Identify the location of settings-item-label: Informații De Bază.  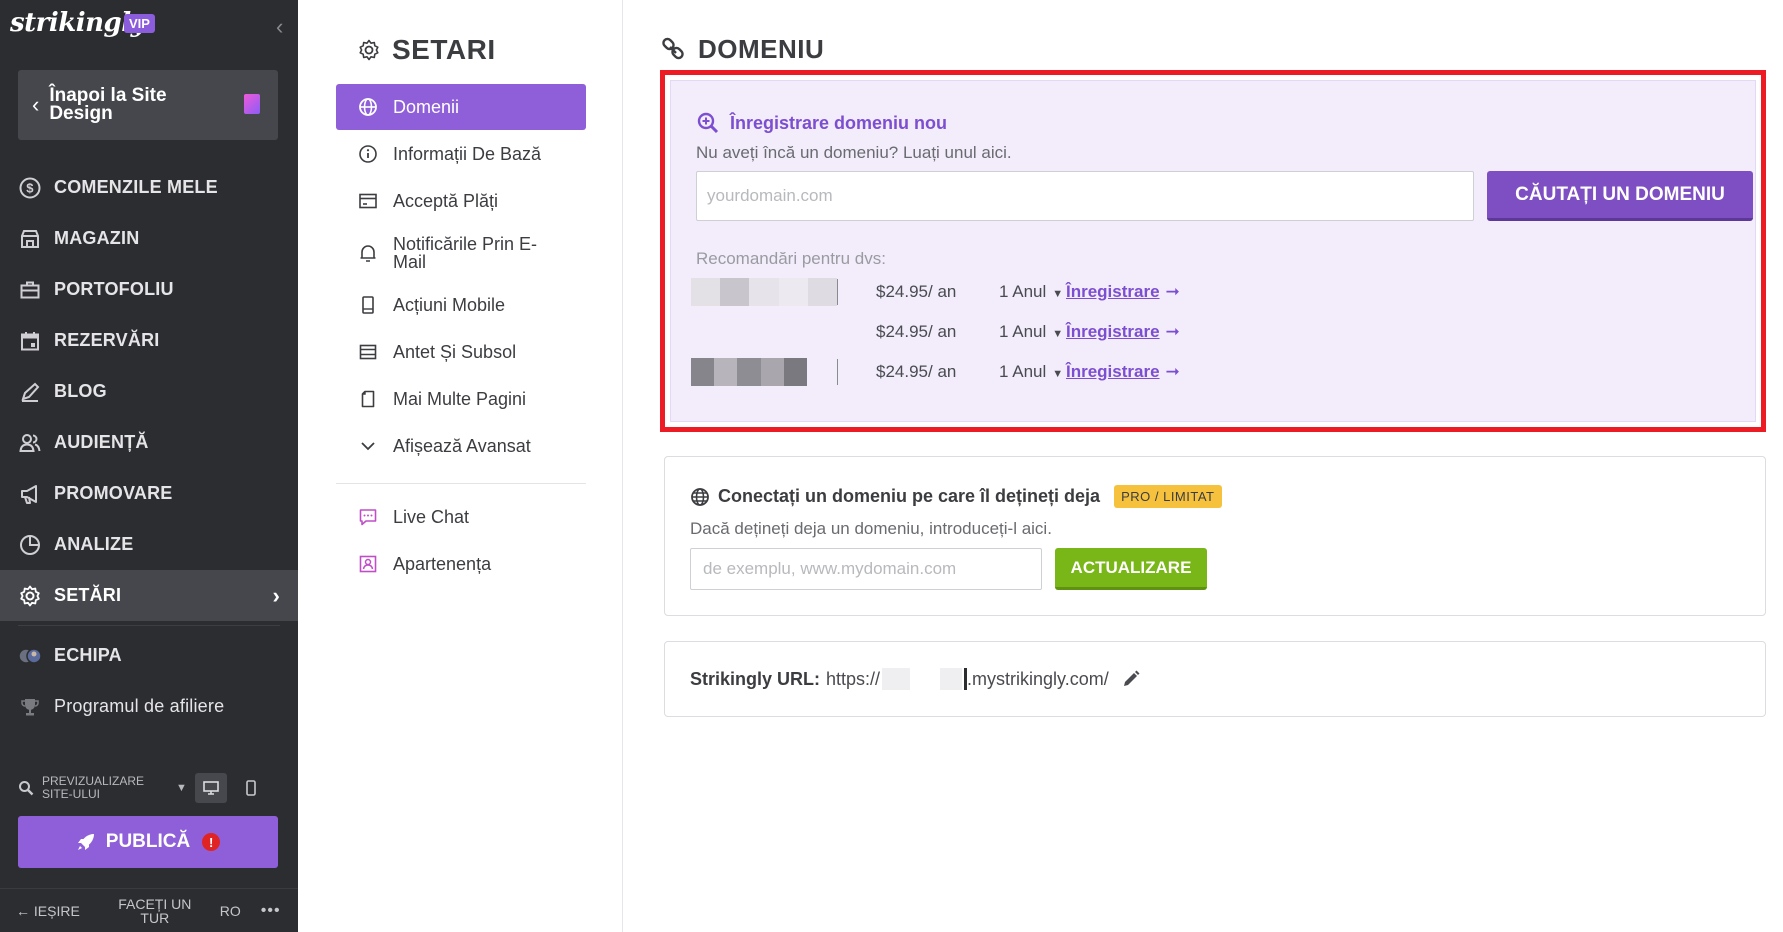
(467, 153).